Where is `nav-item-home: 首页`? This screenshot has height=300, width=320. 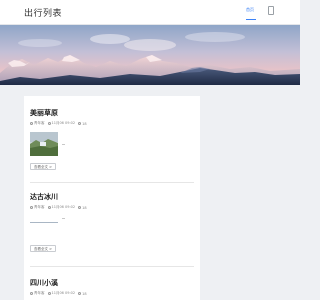 nav-item-home: 首页 is located at coordinates (250, 10).